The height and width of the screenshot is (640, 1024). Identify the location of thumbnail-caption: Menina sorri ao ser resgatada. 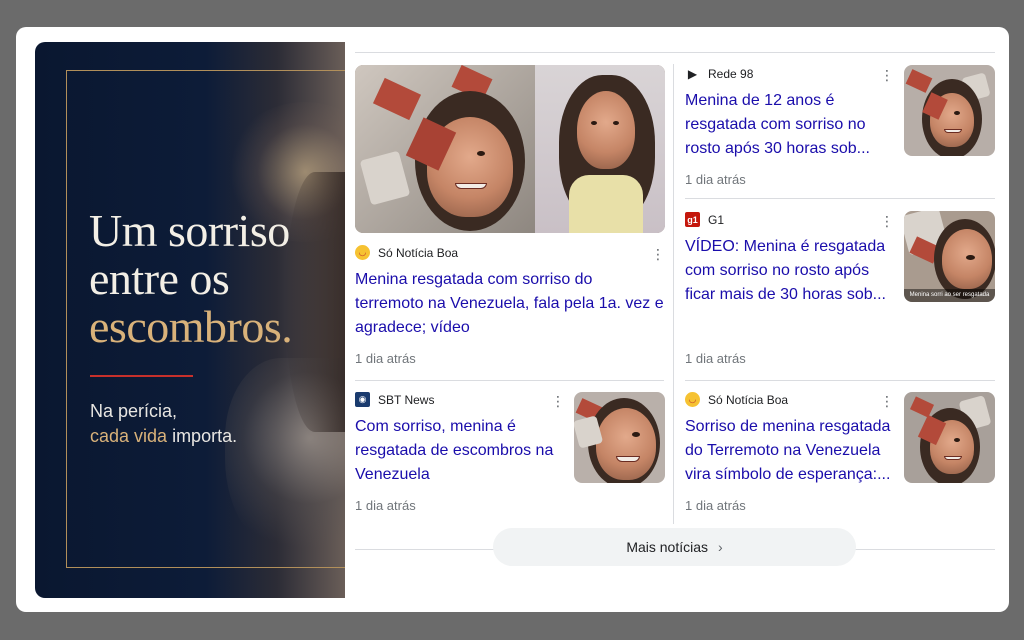
(949, 295).